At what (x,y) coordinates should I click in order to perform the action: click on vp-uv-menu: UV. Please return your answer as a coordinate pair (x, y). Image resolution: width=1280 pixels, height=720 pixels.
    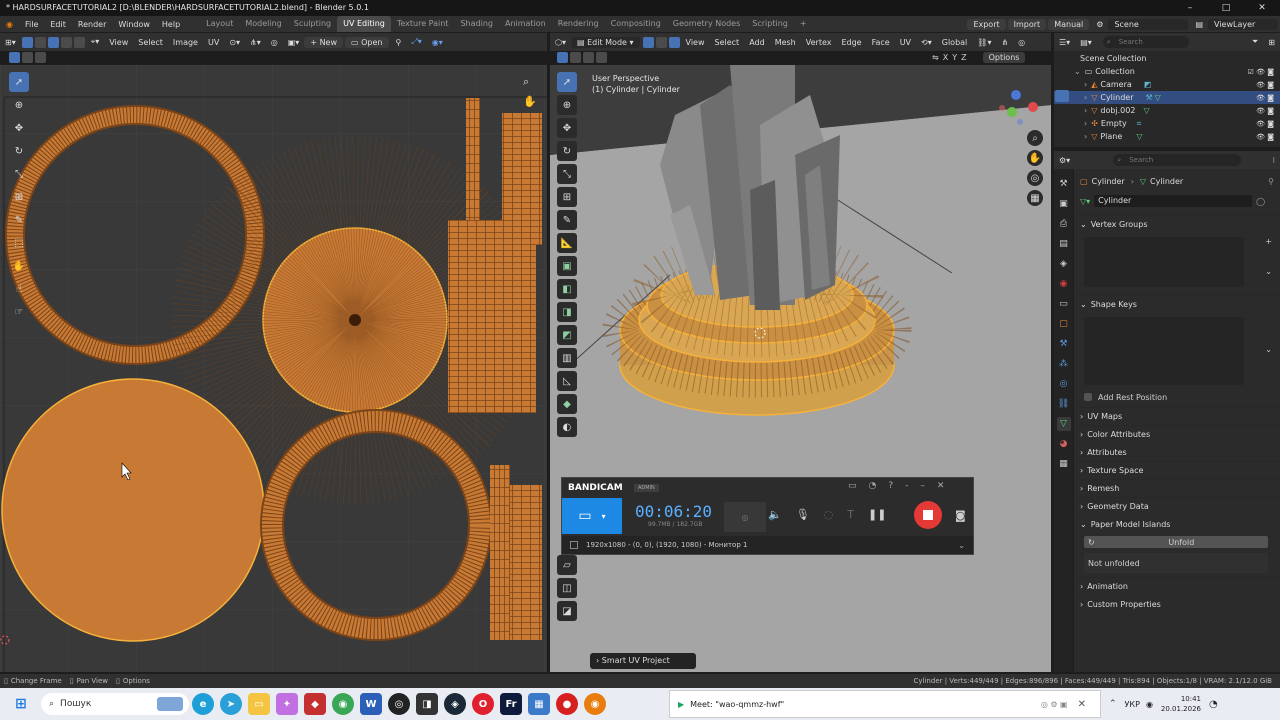
    Looking at the image, I should click on (905, 42).